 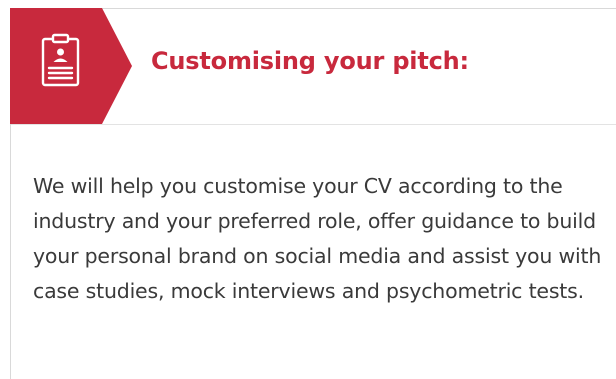 I want to click on header-badge, so click(x=71, y=66).